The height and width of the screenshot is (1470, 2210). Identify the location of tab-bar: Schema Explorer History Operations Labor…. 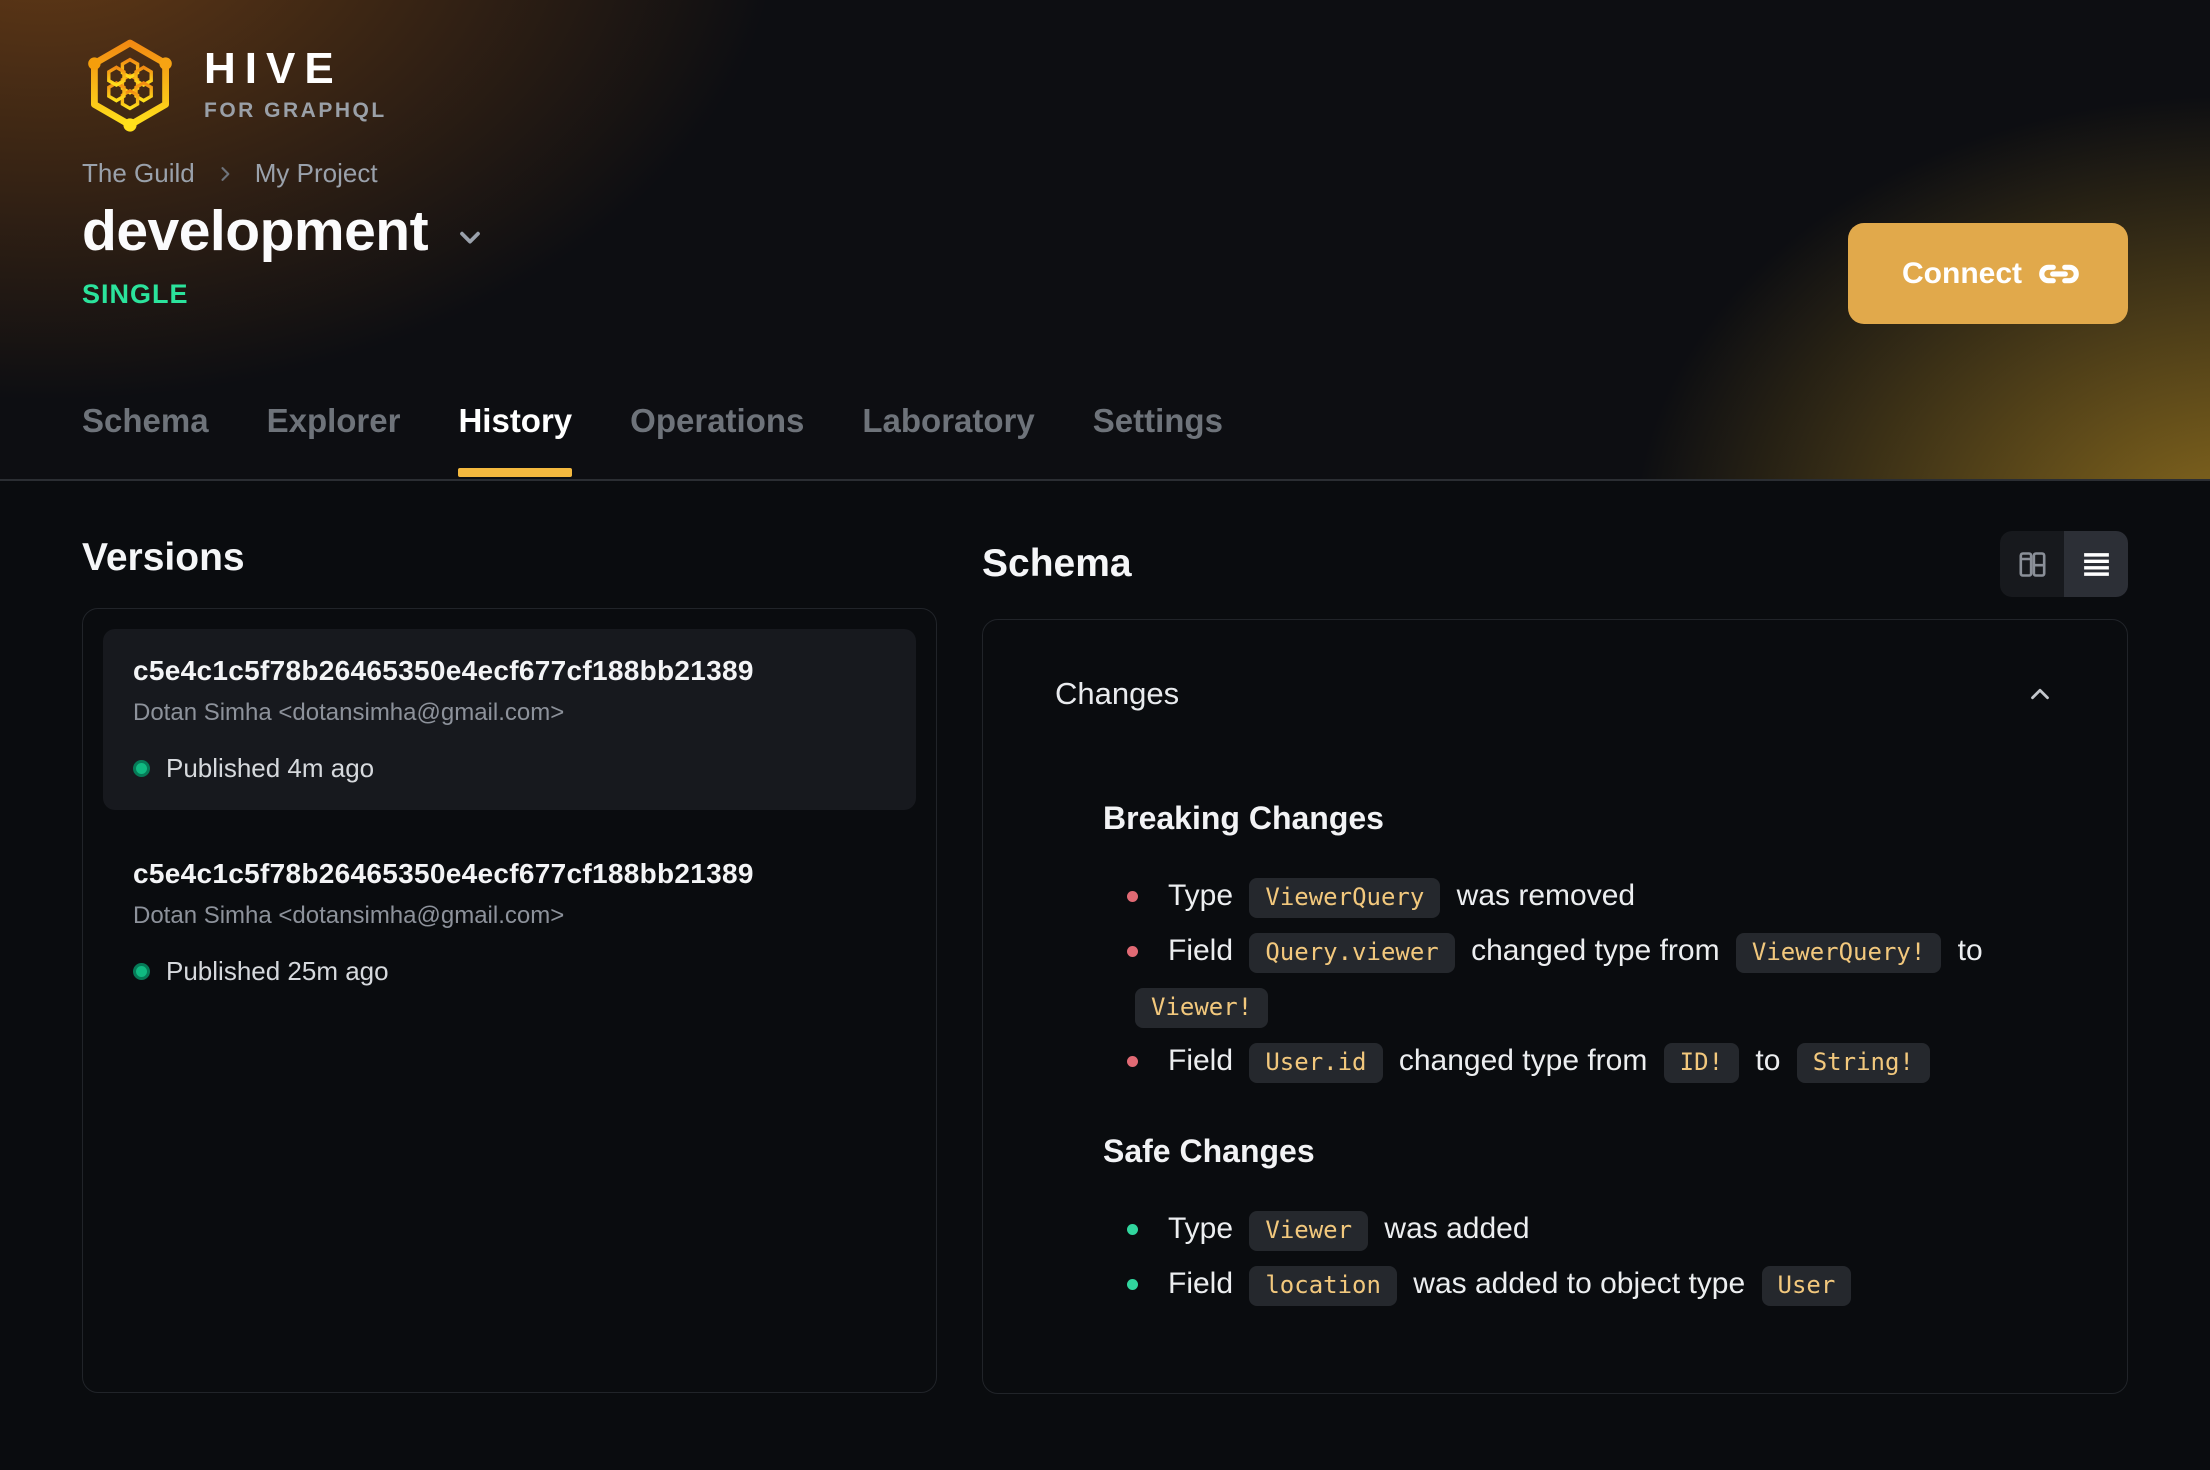
(652, 441).